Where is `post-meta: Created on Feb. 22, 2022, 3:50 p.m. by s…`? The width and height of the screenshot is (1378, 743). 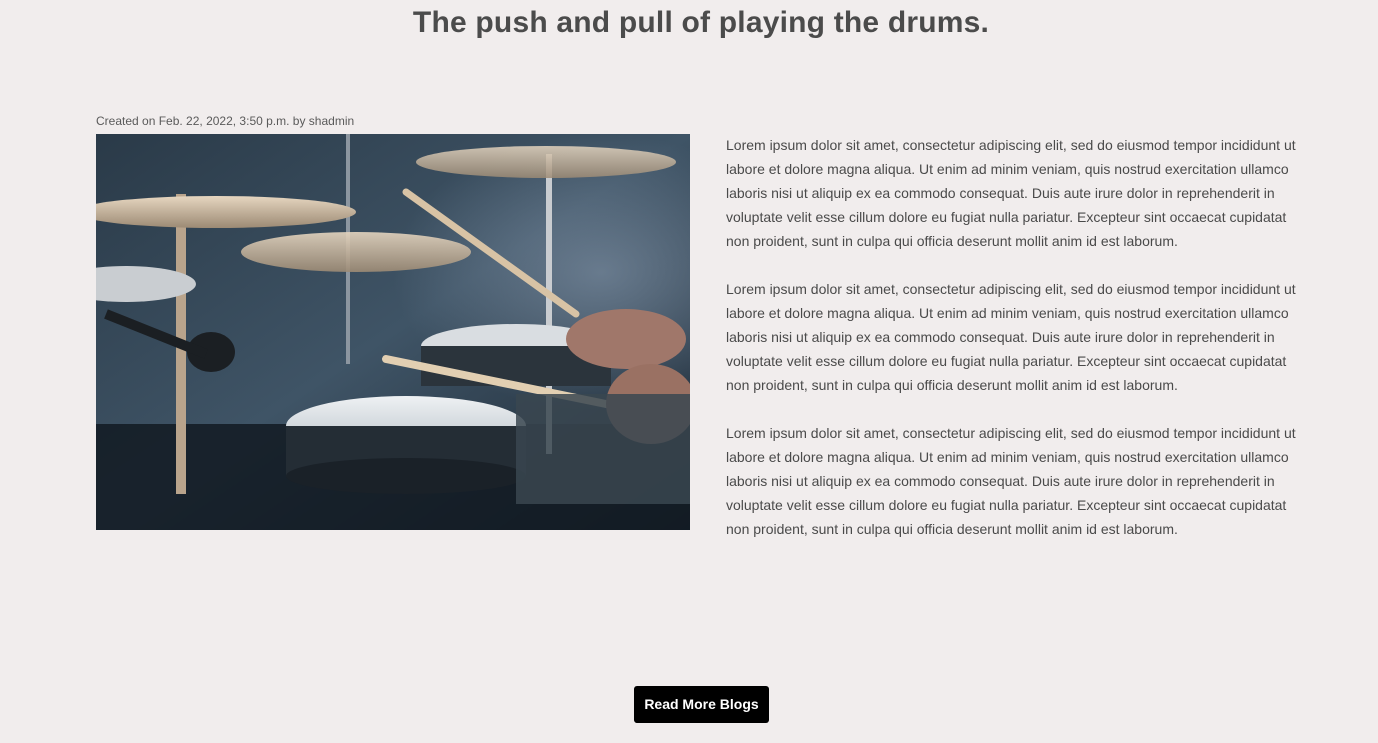 post-meta: Created on Feb. 22, 2022, 3:50 p.m. by s… is located at coordinates (225, 121).